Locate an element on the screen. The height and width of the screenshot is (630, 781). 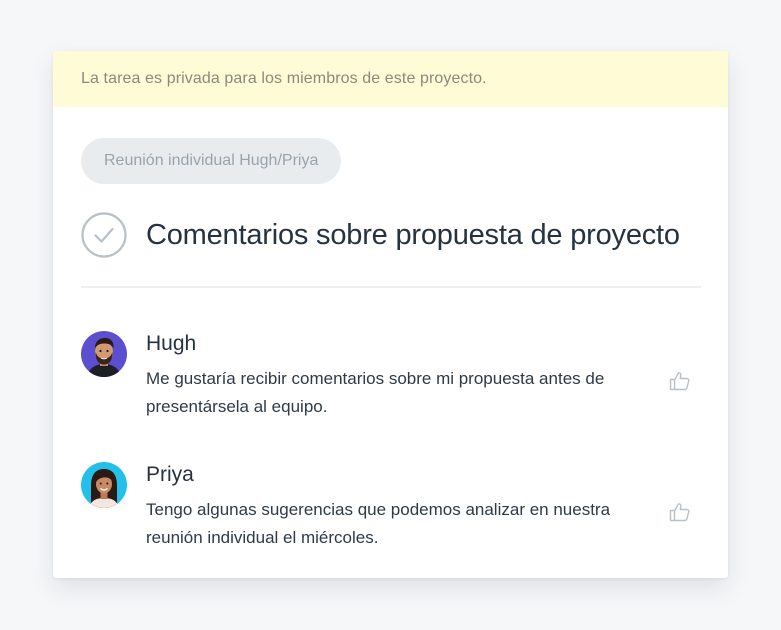
project-tag-label: Reunión individual Hugh/Priya is located at coordinates (211, 160).